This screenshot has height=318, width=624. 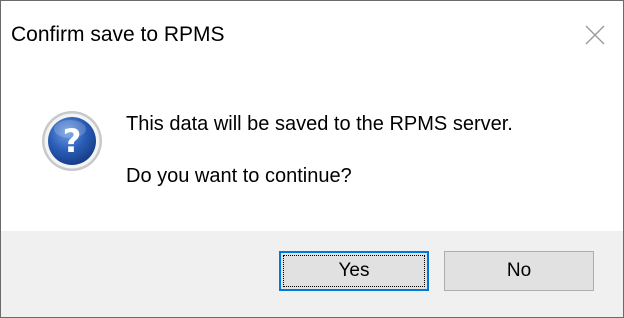 I want to click on question-icon: ?, so click(x=72, y=141).